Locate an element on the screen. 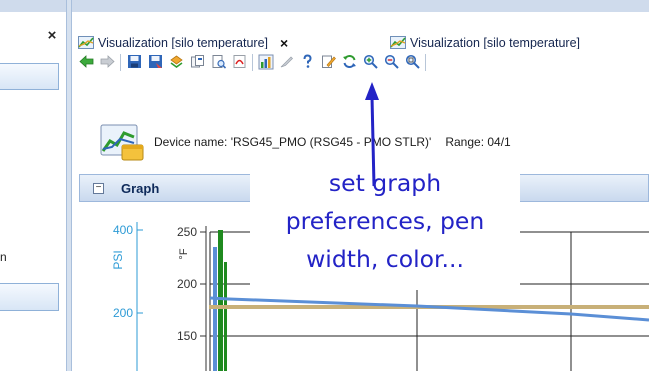 This screenshot has height=371, width=649. left-panel-close-button: × is located at coordinates (52, 35).